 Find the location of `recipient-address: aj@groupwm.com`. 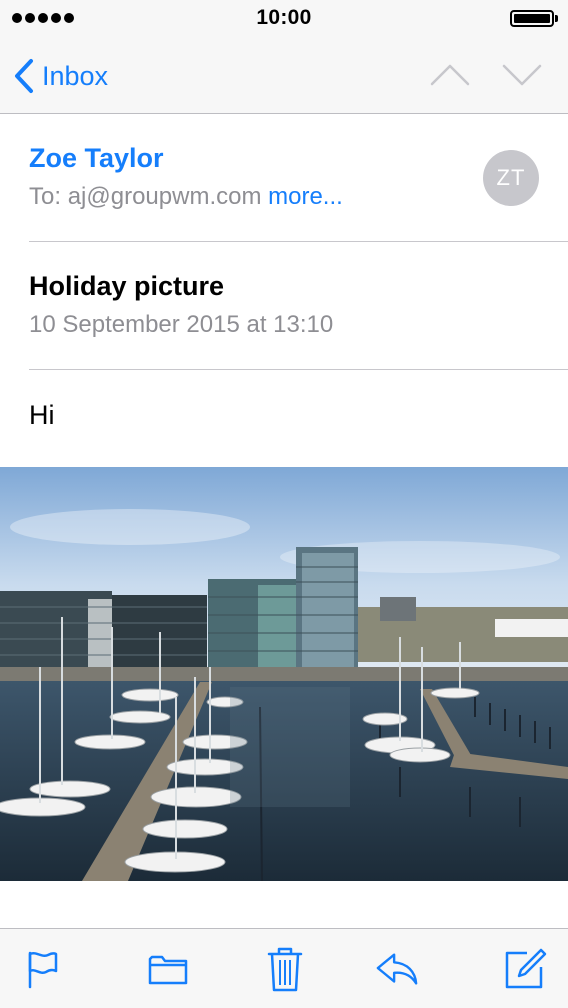

recipient-address: aj@groupwm.com is located at coordinates (165, 196).